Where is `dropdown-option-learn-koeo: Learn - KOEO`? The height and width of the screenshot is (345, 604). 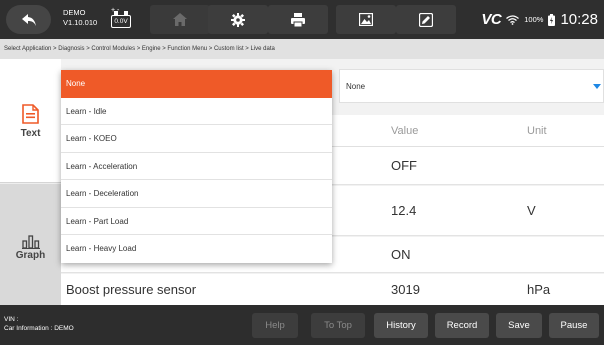
dropdown-option-learn-koeo: Learn - KOEO is located at coordinates (196, 139).